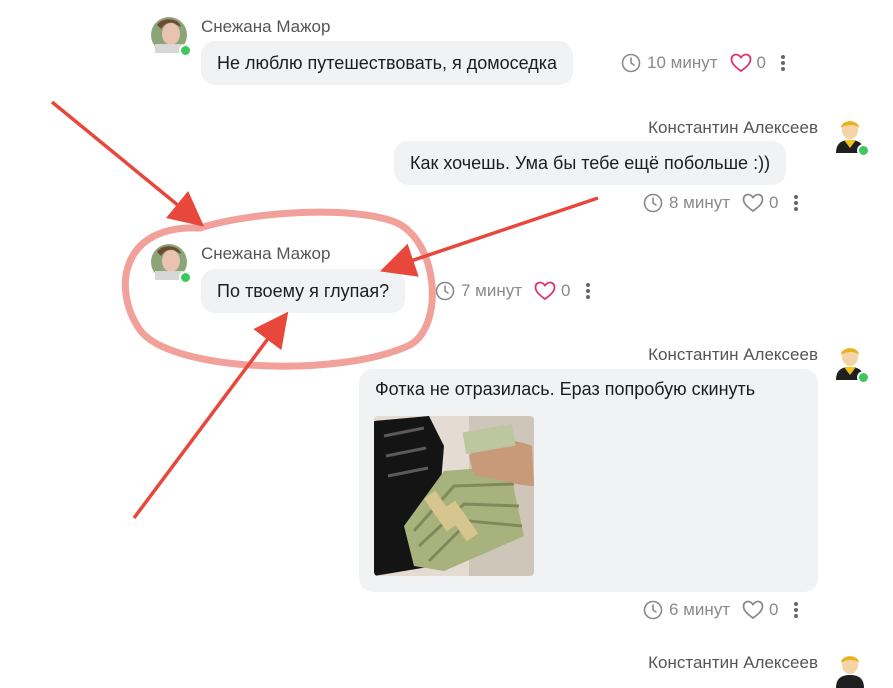 Image resolution: width=893 pixels, height=688 pixels. Describe the element at coordinates (590, 163) in the screenshot. I see `message-bubble: Как хочешь. Ума бы тебе ещё побольше :))` at that location.